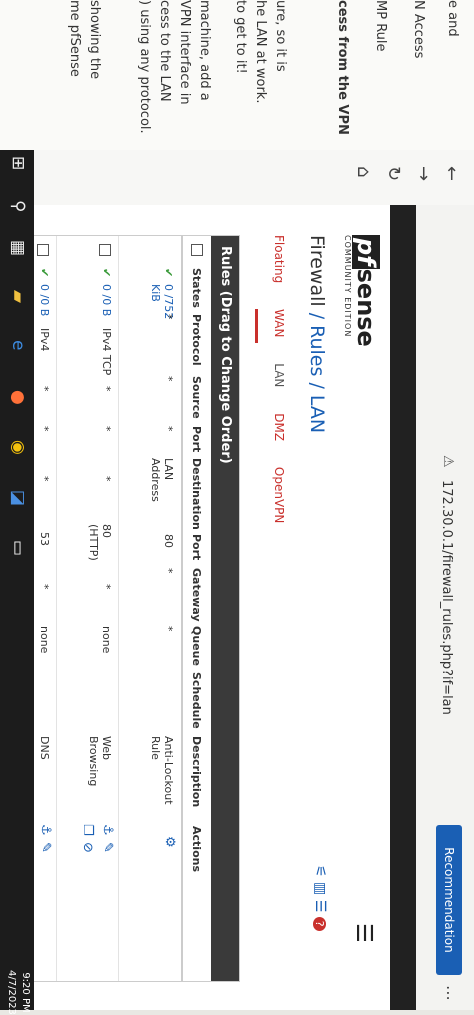 The image size is (474, 1015). Describe the element at coordinates (347, 286) in the screenshot. I see `logo-edition: COMMUNITY EDITION` at that location.